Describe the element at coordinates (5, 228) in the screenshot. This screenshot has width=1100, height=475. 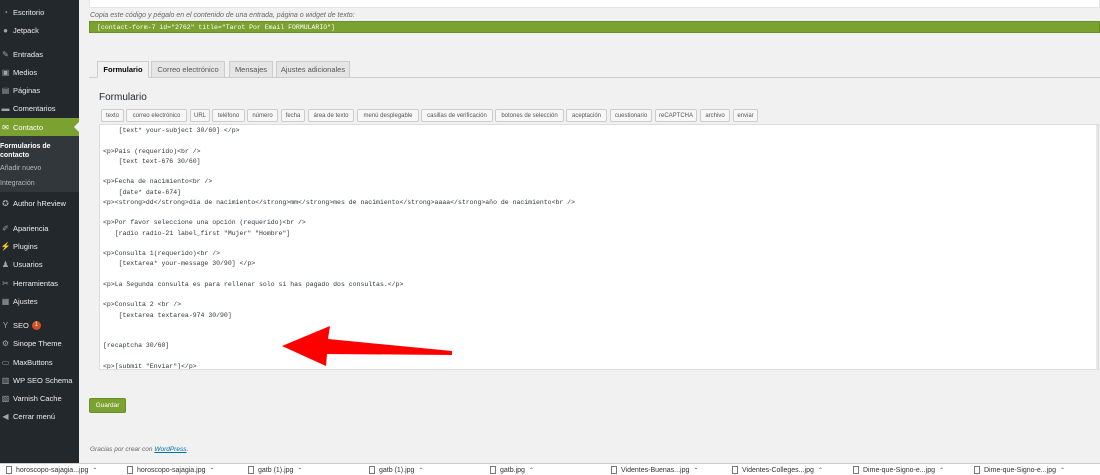
I see `paintbrush-icon: ✐` at that location.